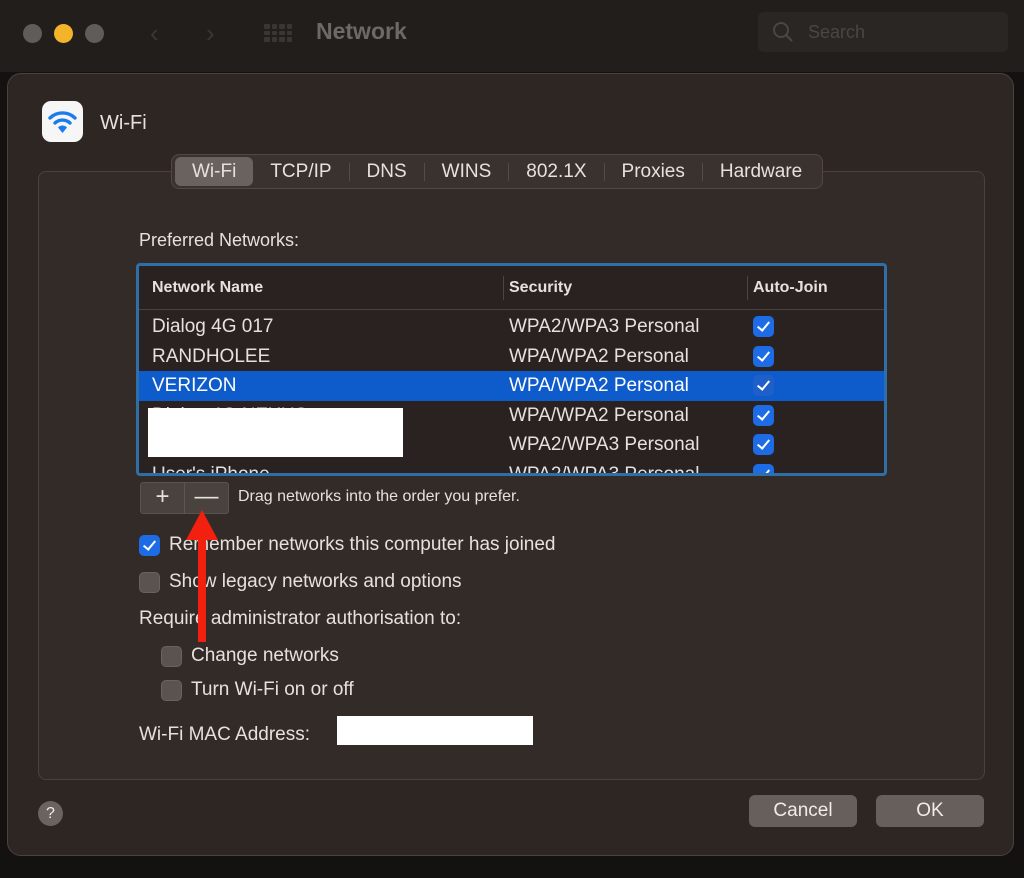 The image size is (1024, 878). I want to click on table-row: RANDHOLEE WPA/WPA2 Personal, so click(511, 357).